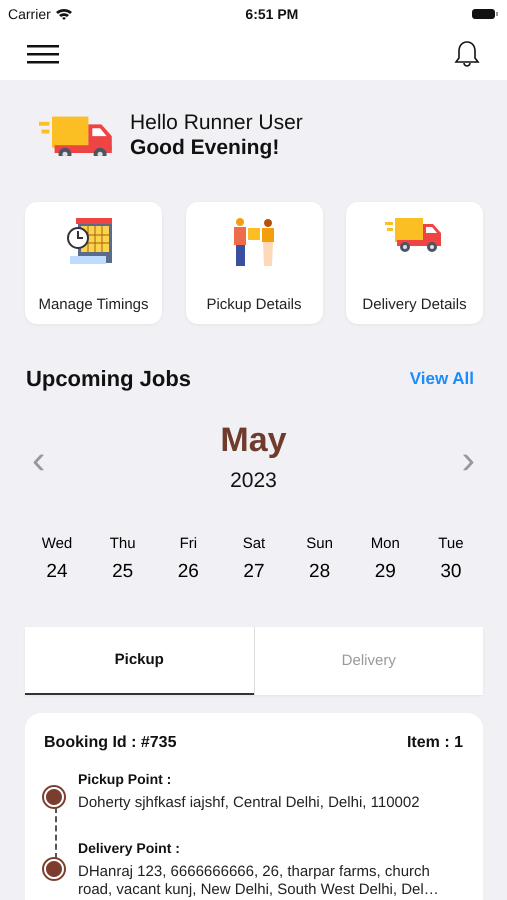 Image resolution: width=507 pixels, height=900 pixels. What do you see at coordinates (450, 559) in the screenshot?
I see `day-button: Tue 30` at bounding box center [450, 559].